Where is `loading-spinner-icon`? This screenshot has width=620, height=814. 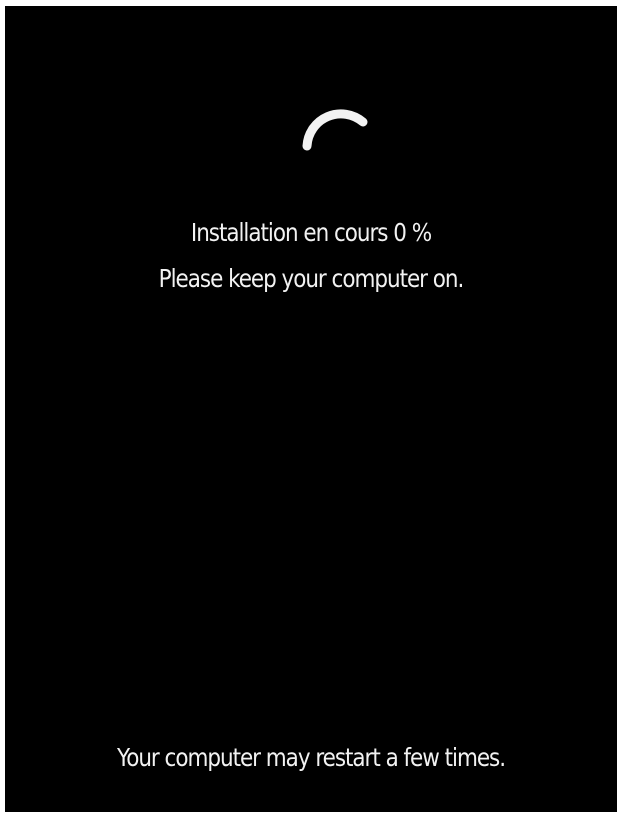
loading-spinner-icon is located at coordinates (335, 130).